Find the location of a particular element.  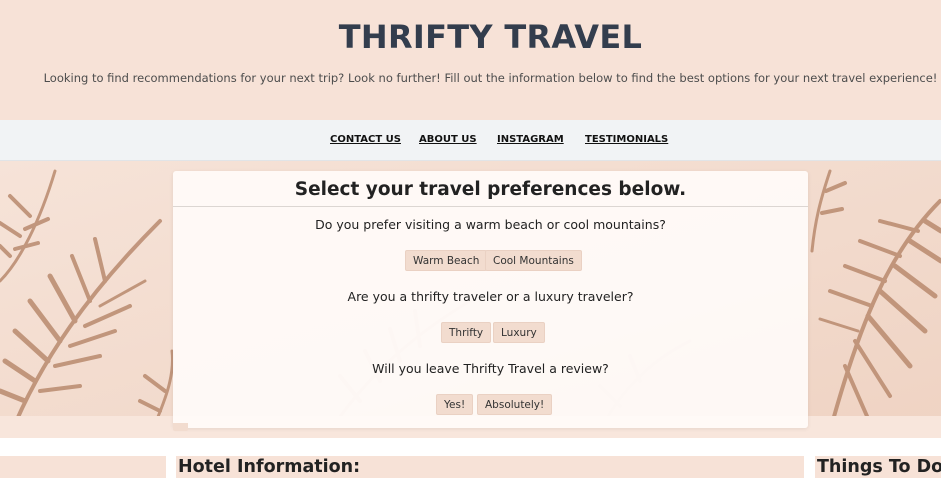

hotel-info-section: Hotel Information: is located at coordinates (490, 467).